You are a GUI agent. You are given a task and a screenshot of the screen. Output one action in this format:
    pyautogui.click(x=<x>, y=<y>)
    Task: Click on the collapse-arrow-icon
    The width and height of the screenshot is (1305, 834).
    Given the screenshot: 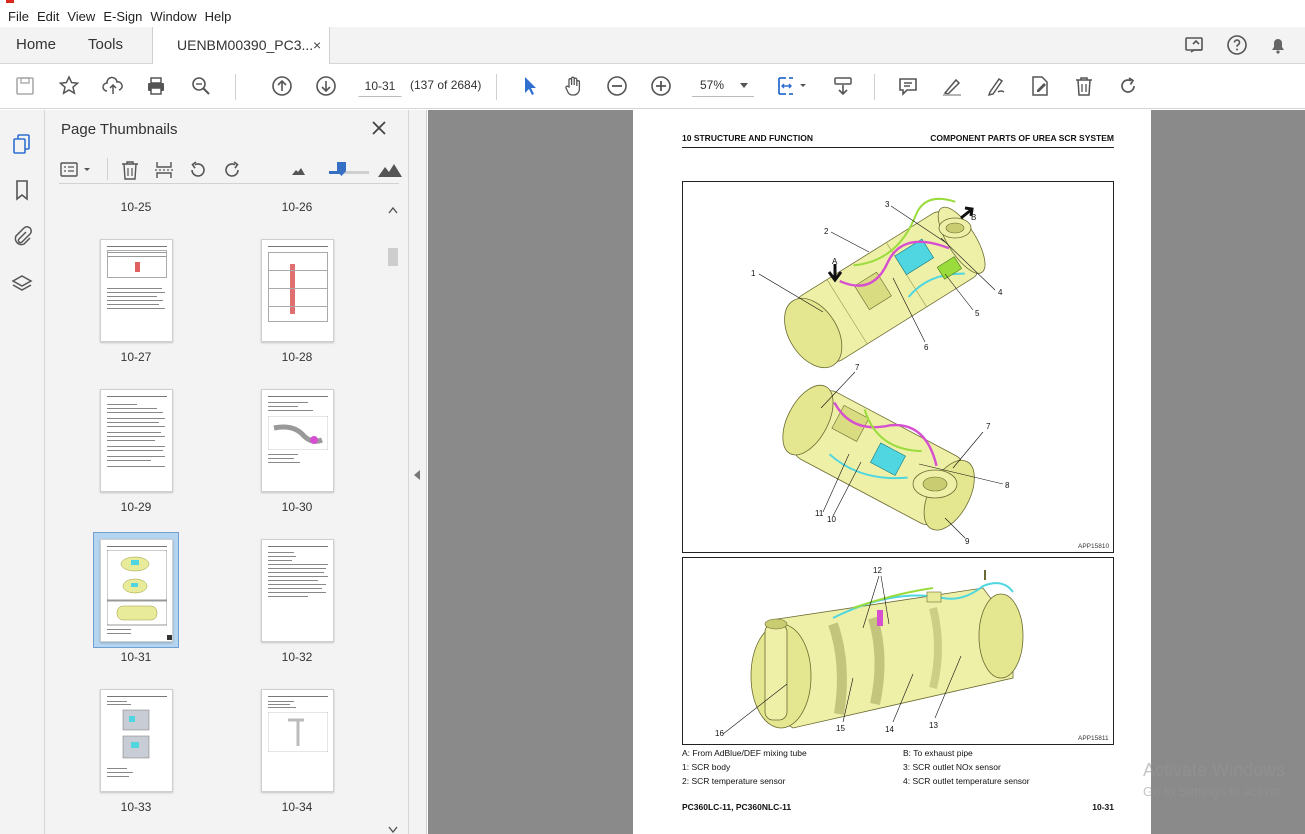 What is the action you would take?
    pyautogui.click(x=417, y=475)
    